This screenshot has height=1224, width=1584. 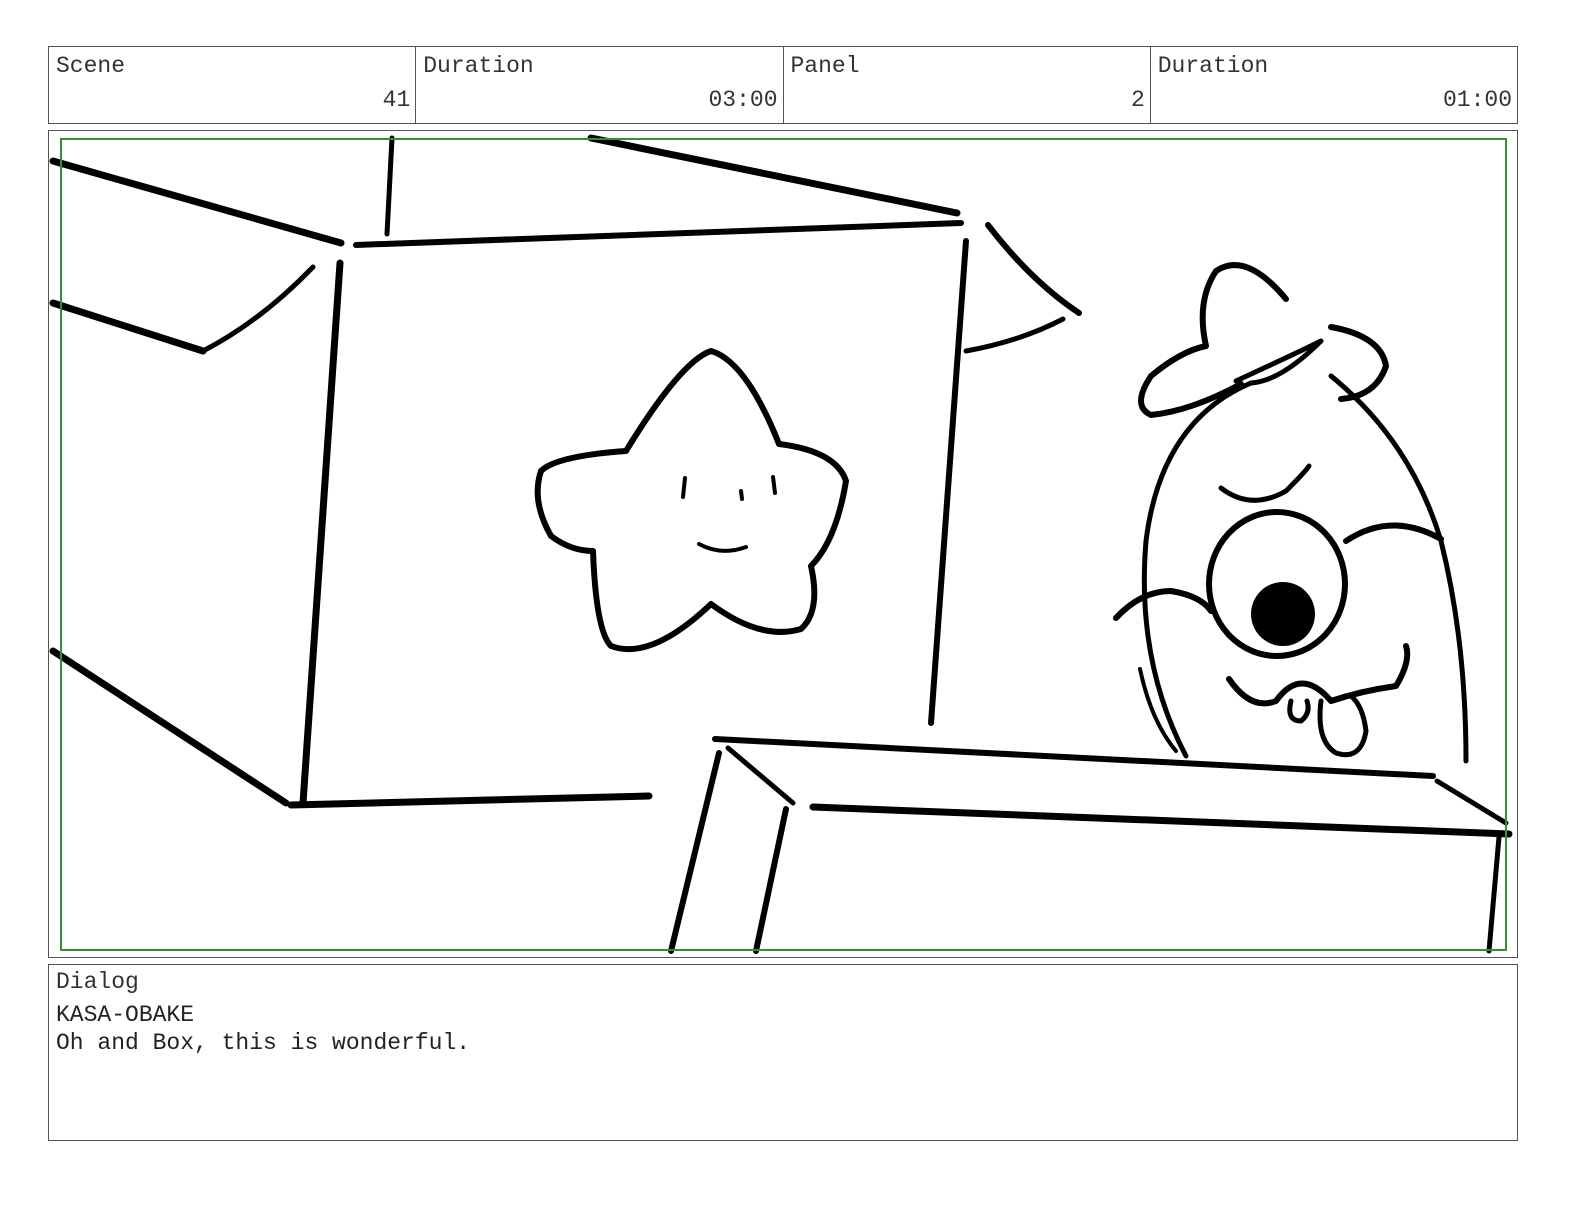 What do you see at coordinates (263, 1043) in the screenshot?
I see `dialog-line: Oh and Box, this is wonderful.` at bounding box center [263, 1043].